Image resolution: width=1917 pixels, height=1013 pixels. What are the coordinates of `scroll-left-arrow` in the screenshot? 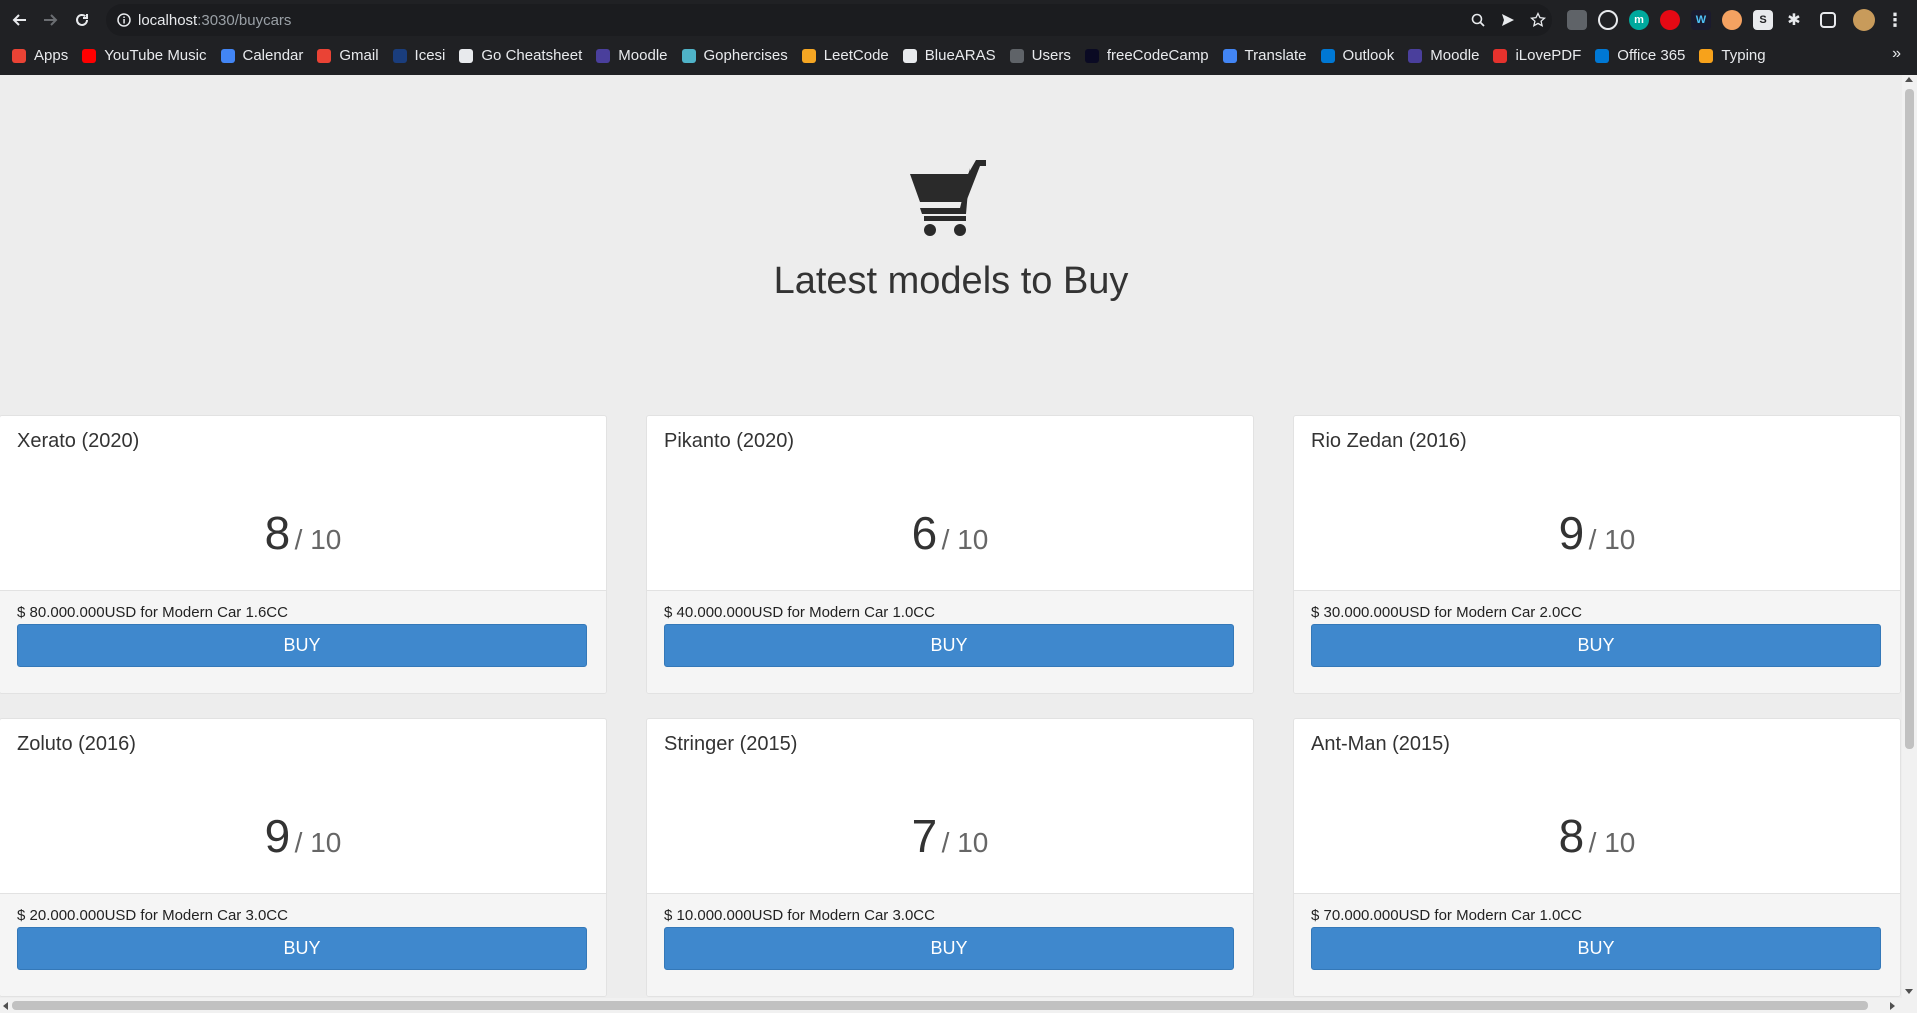 It's located at (5, 1006).